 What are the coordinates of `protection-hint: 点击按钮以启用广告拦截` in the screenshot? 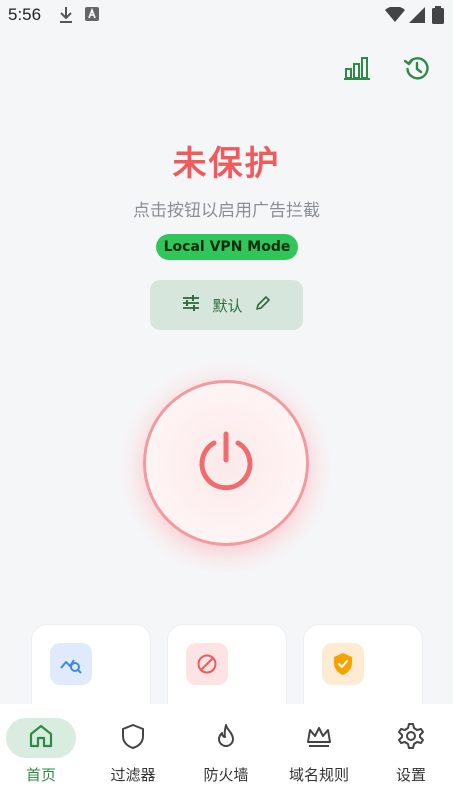 It's located at (226, 211).